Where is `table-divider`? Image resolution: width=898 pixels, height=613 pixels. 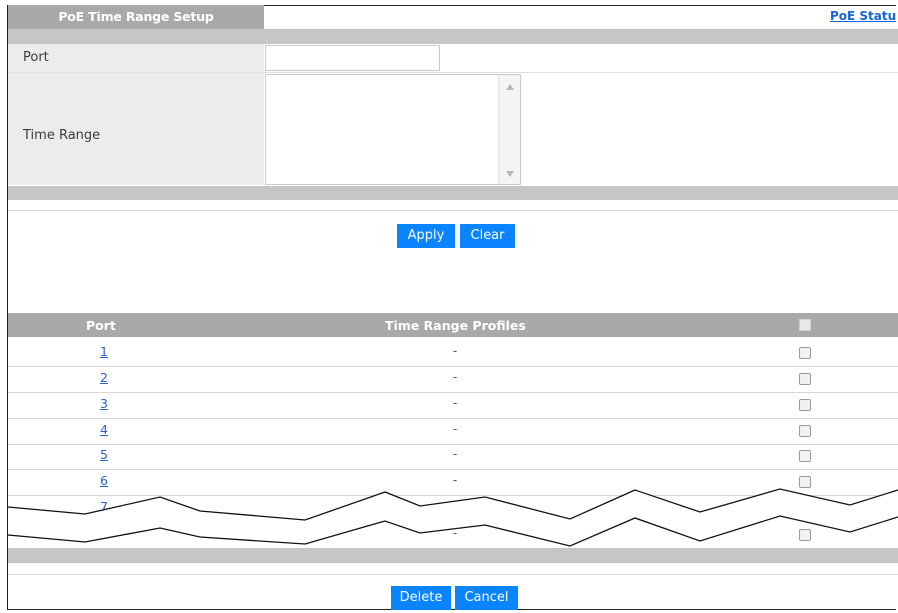
table-divider is located at coordinates (453, 574).